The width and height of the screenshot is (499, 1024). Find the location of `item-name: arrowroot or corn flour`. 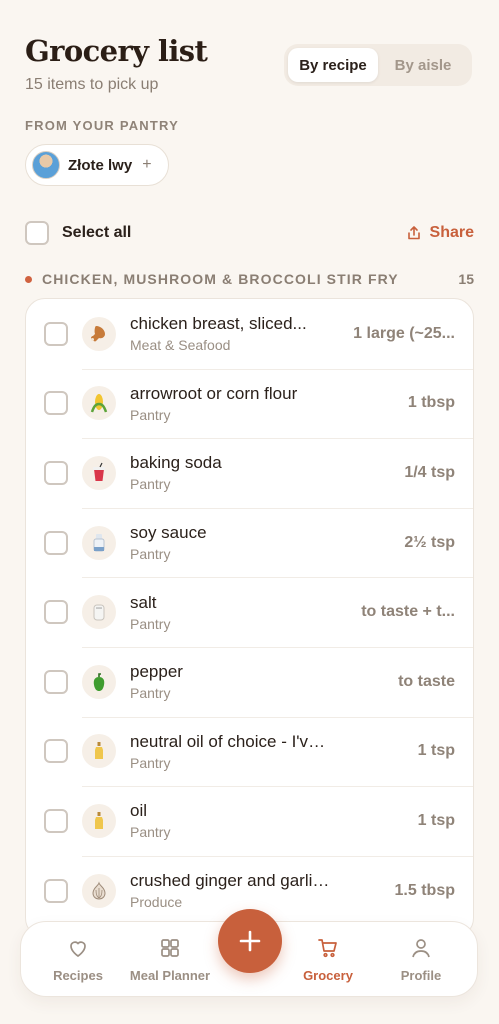

item-name: arrowroot or corn flour is located at coordinates (214, 393).